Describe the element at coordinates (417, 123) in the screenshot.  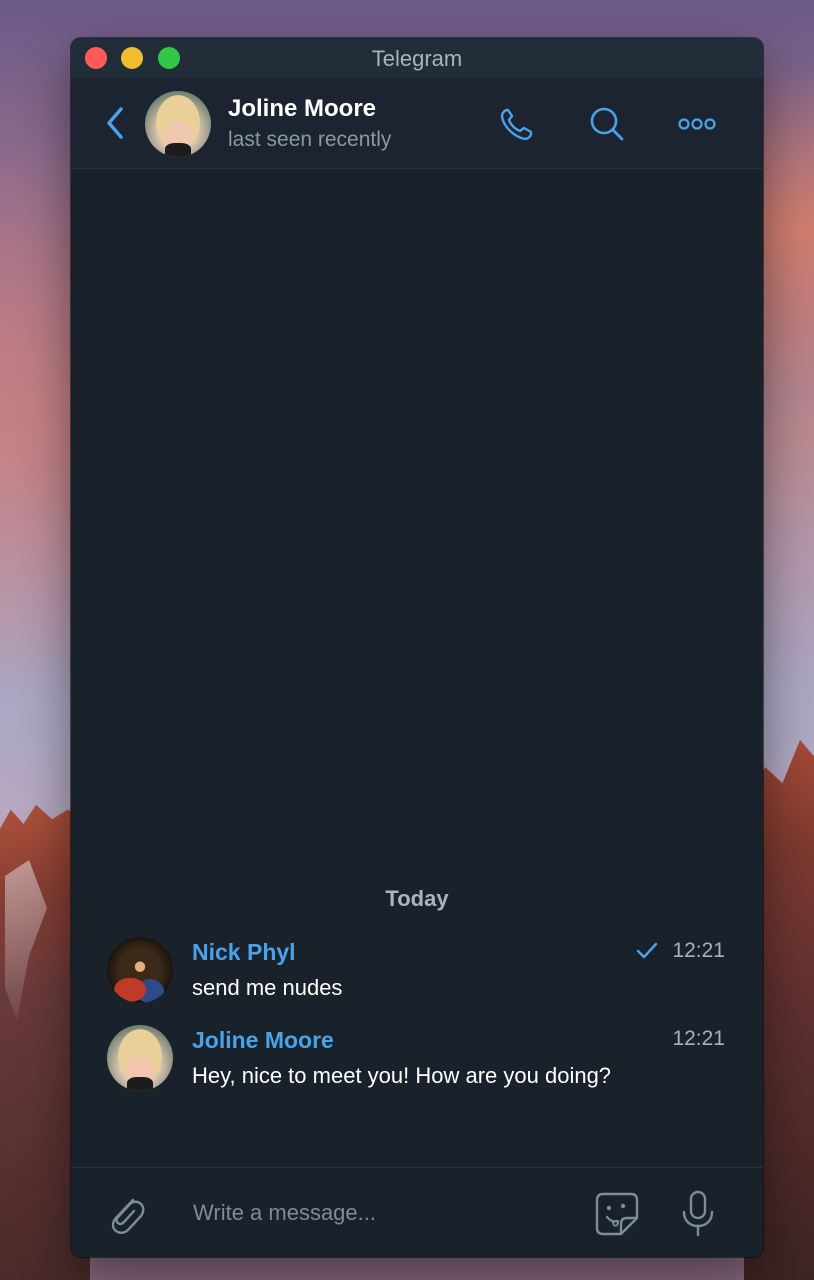
I see `chat-header: Joline Moore last seen recently` at that location.